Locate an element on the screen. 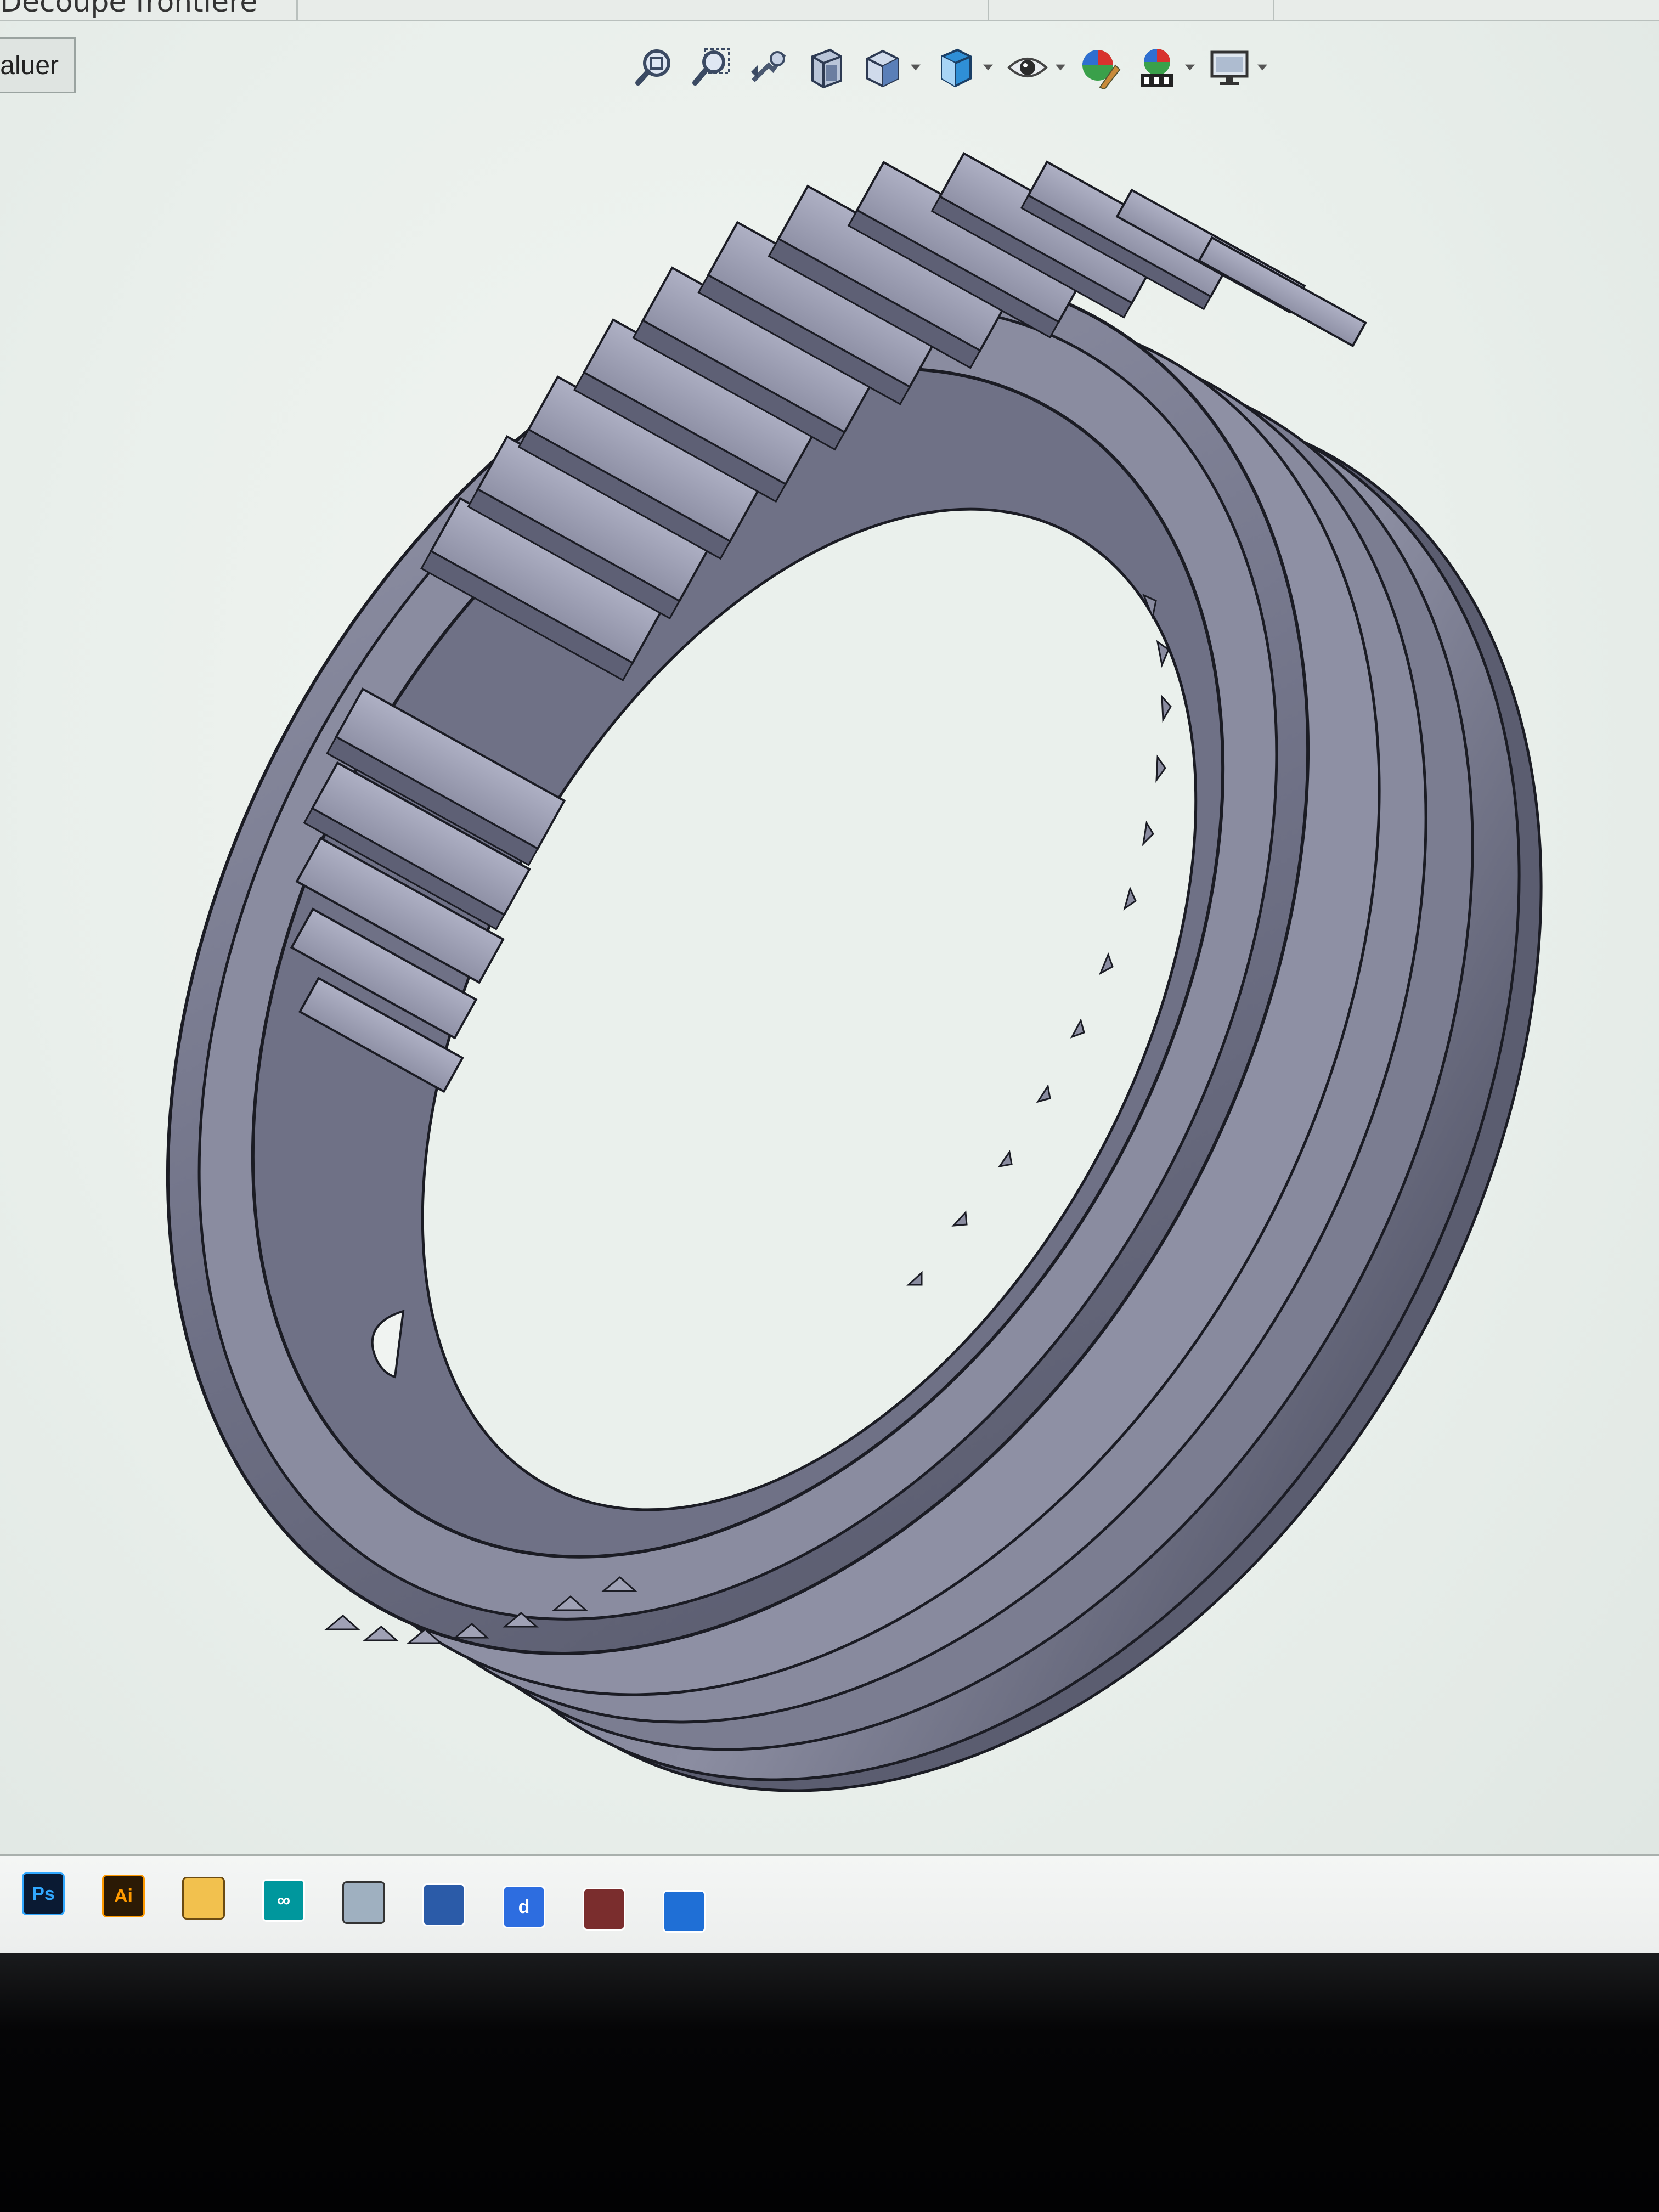  monitor-bezel is located at coordinates (830, 2083).